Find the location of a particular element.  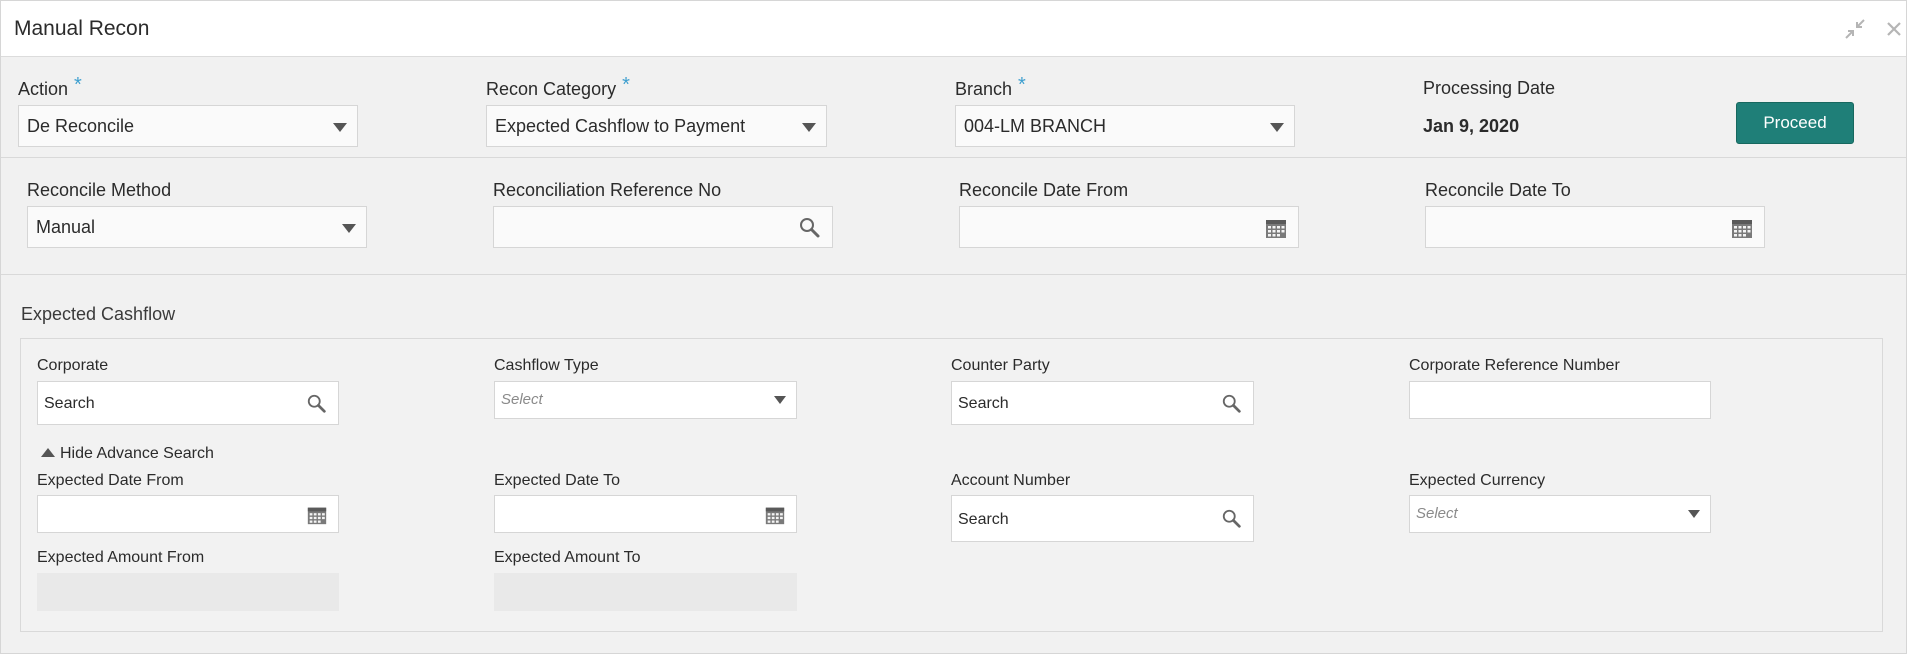

account-number-search-value: Search is located at coordinates (983, 519).